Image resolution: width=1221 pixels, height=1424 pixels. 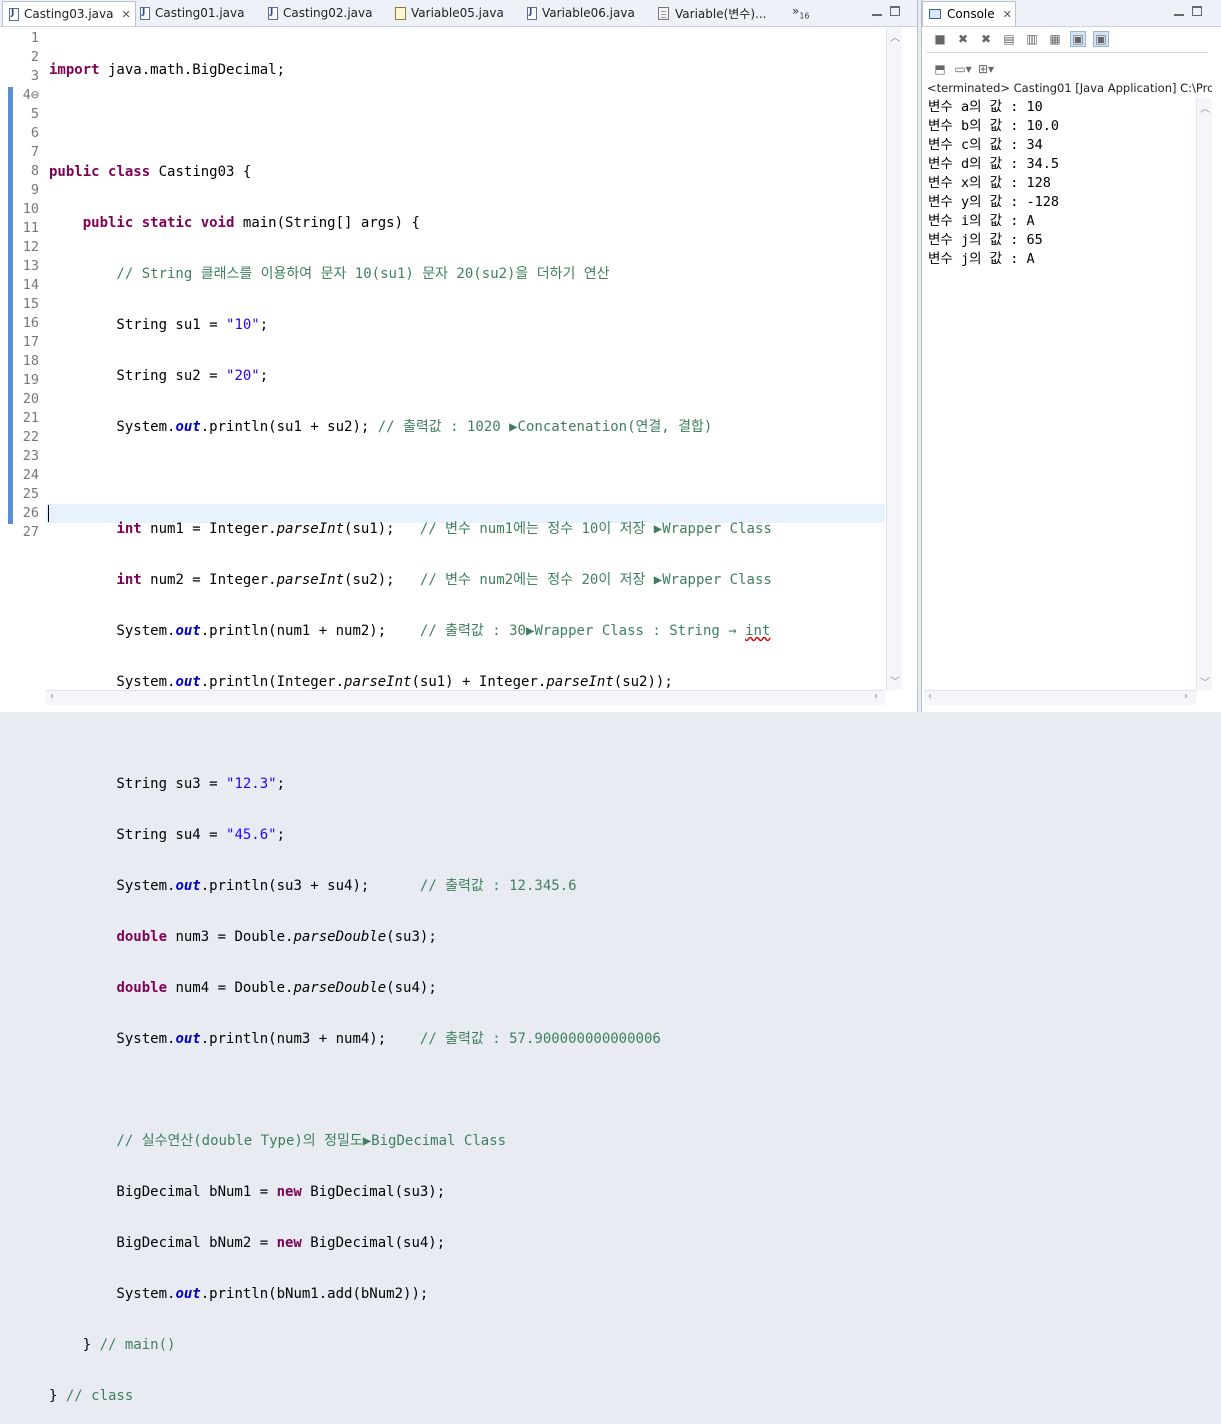 What do you see at coordinates (986, 39) in the screenshot?
I see `remove-all-terminated-icon: ✖` at bounding box center [986, 39].